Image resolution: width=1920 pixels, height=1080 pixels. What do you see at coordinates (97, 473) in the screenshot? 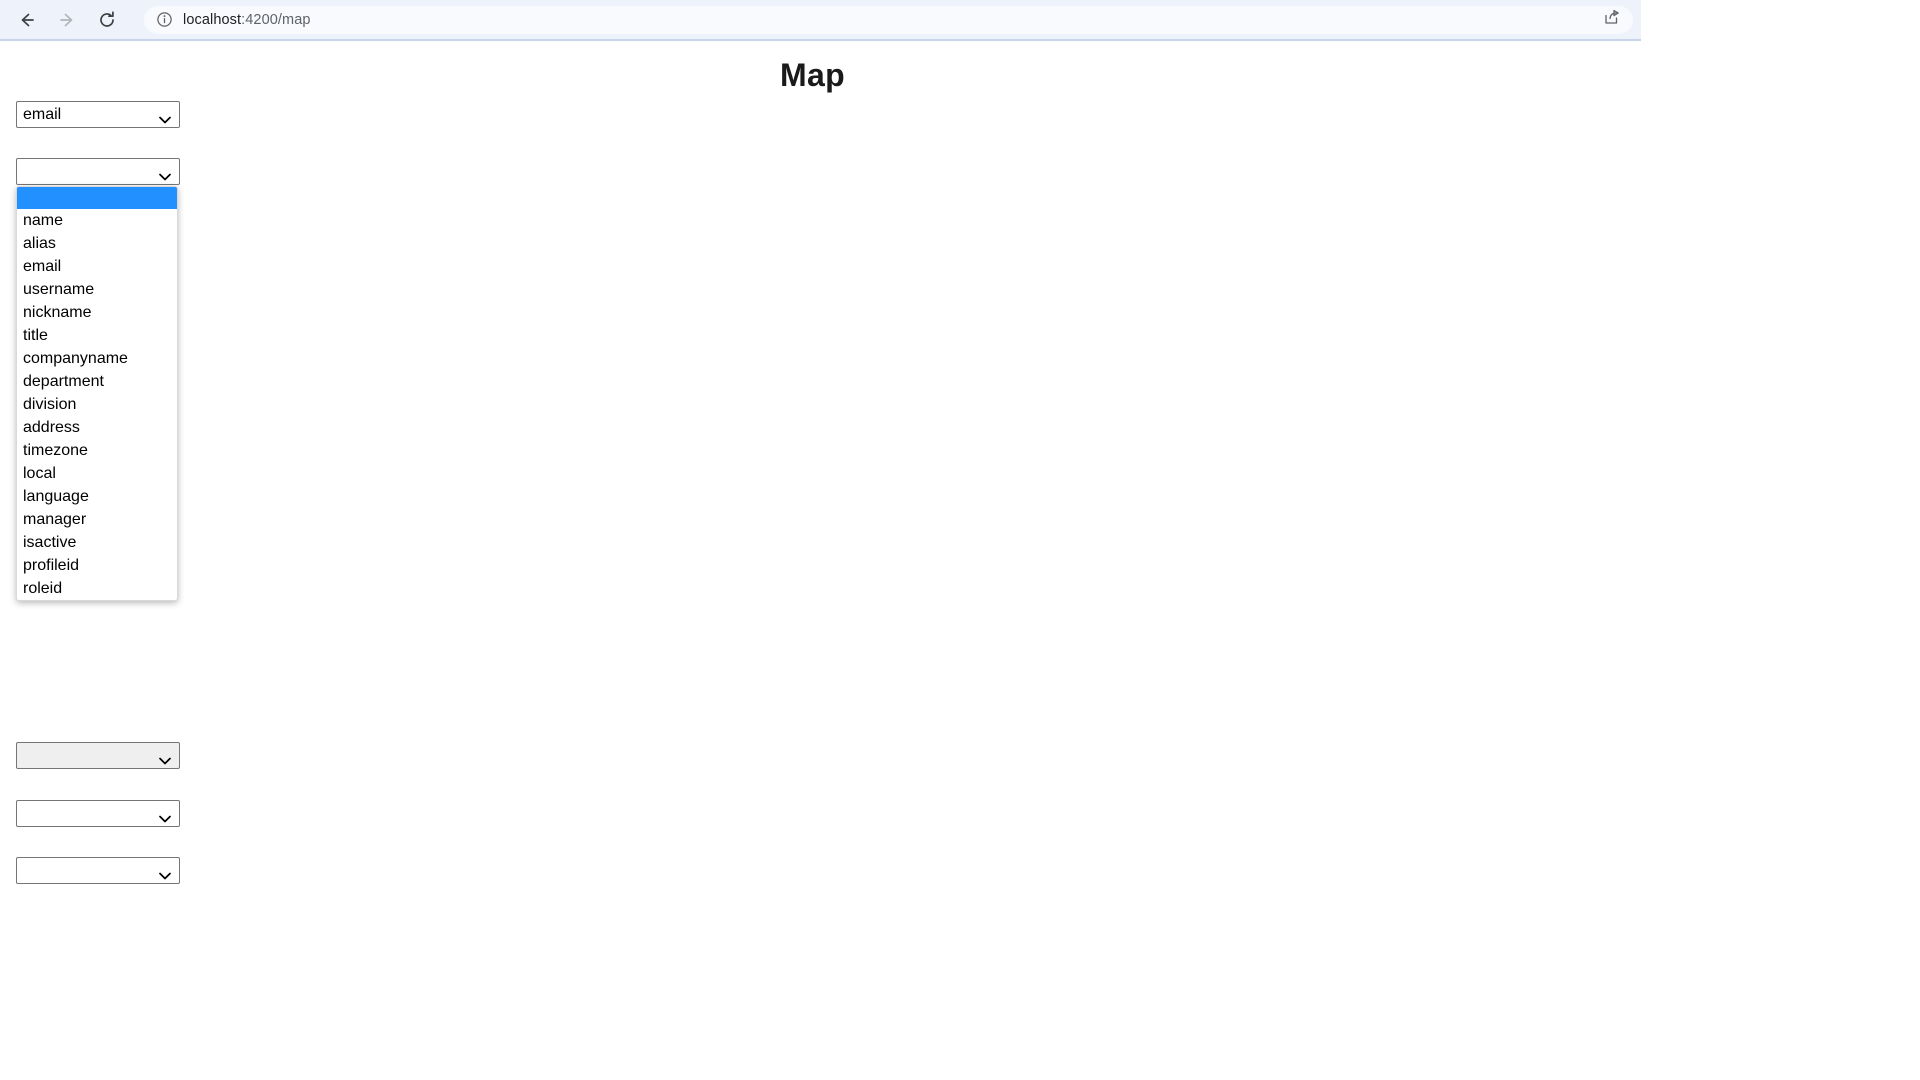
I see `dropdown-option: local` at bounding box center [97, 473].